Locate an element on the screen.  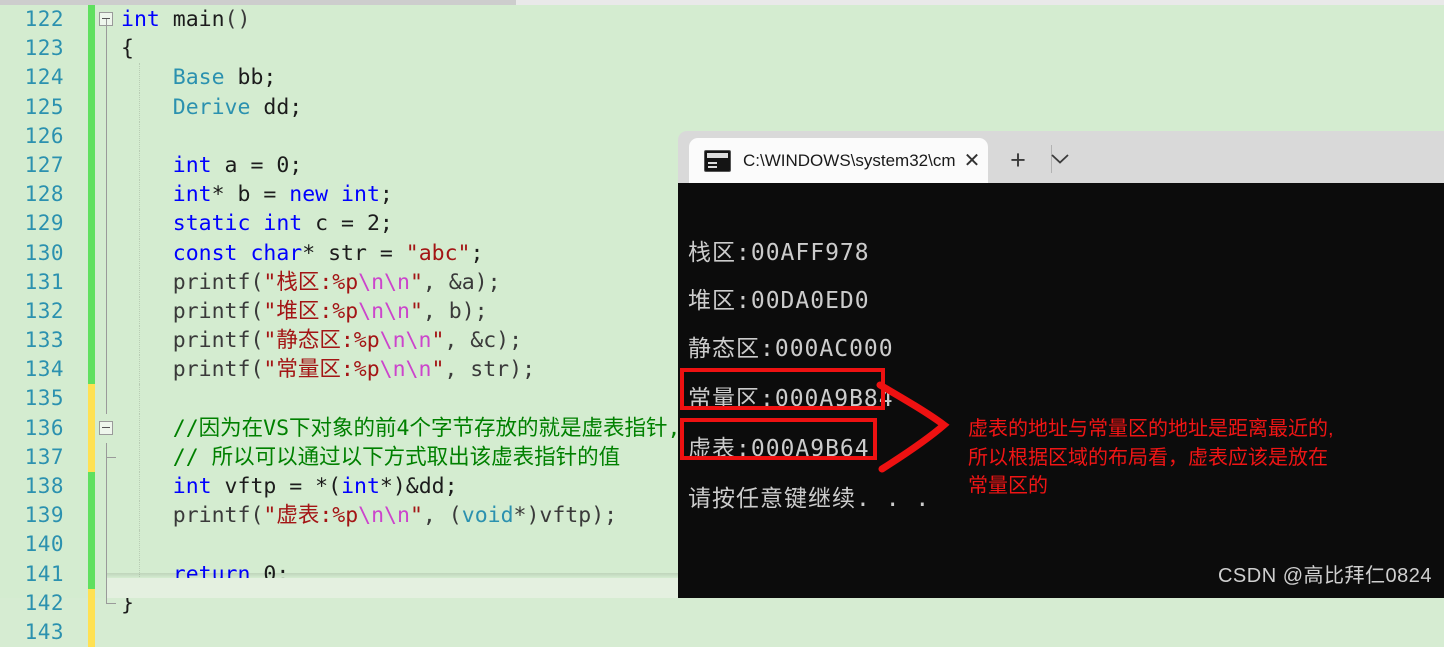
code-token: new int is located at coordinates (334, 195).